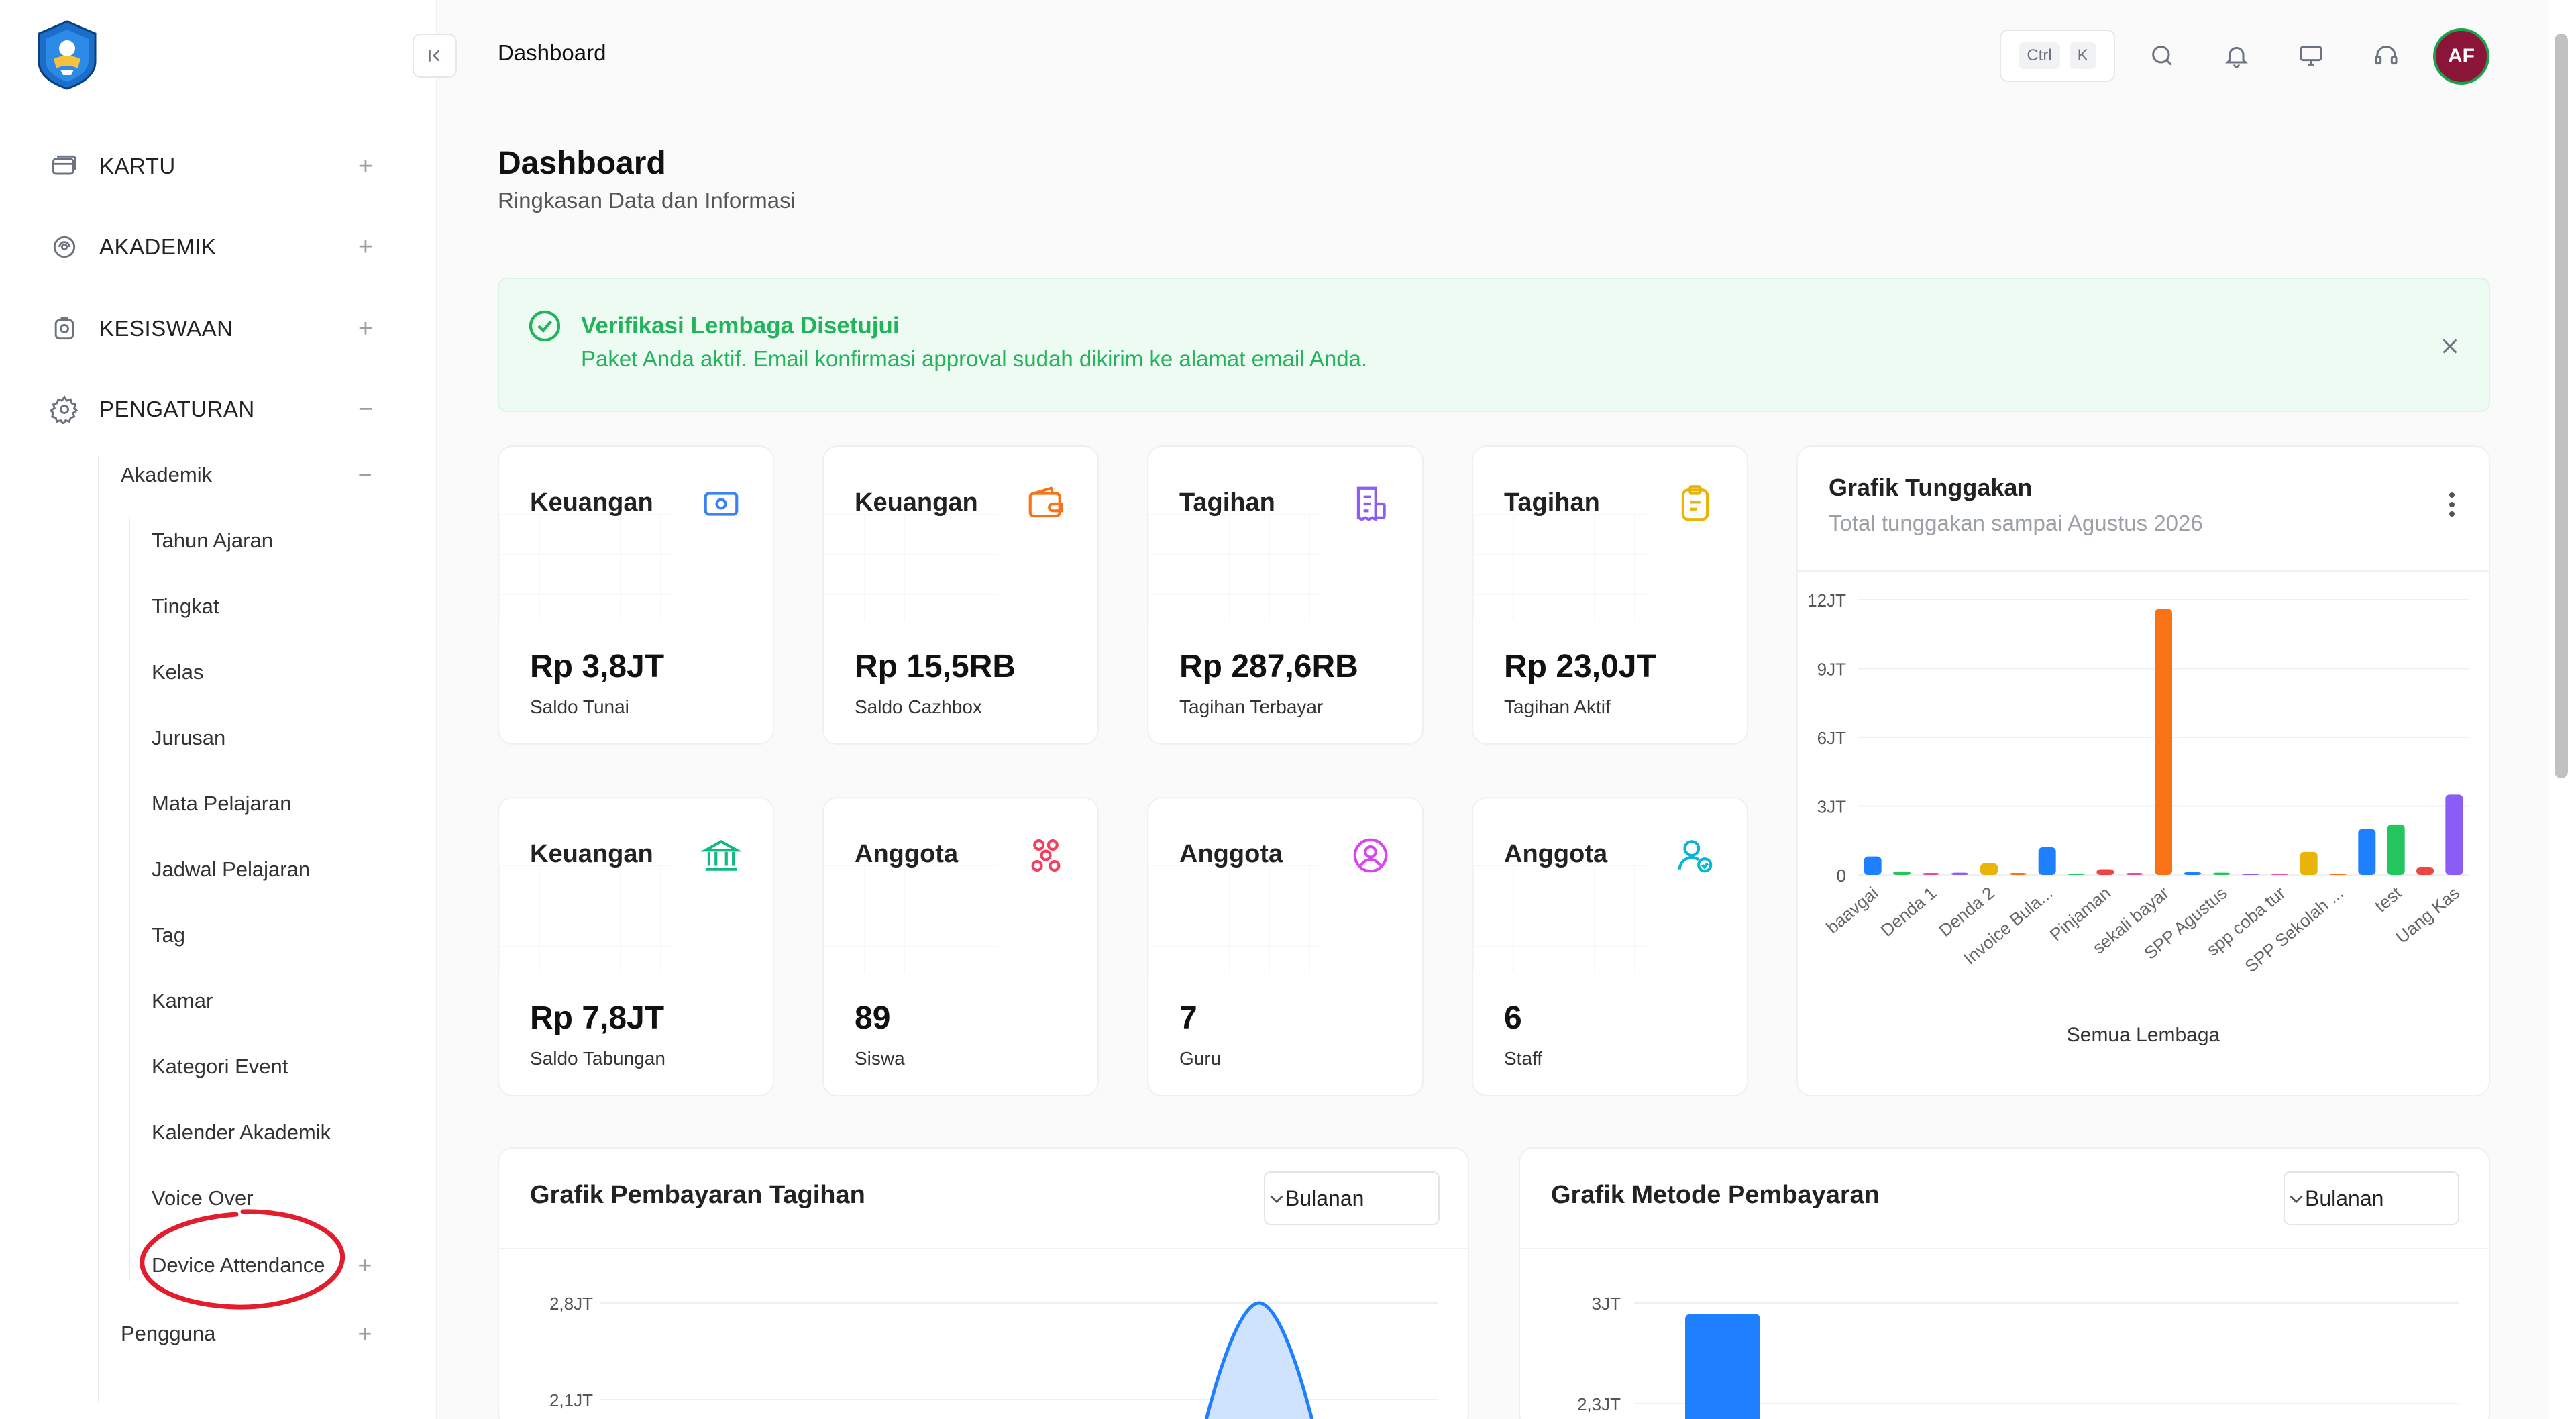 This screenshot has width=2576, height=1419. What do you see at coordinates (582, 163) in the screenshot?
I see `page-title: Dashboard` at bounding box center [582, 163].